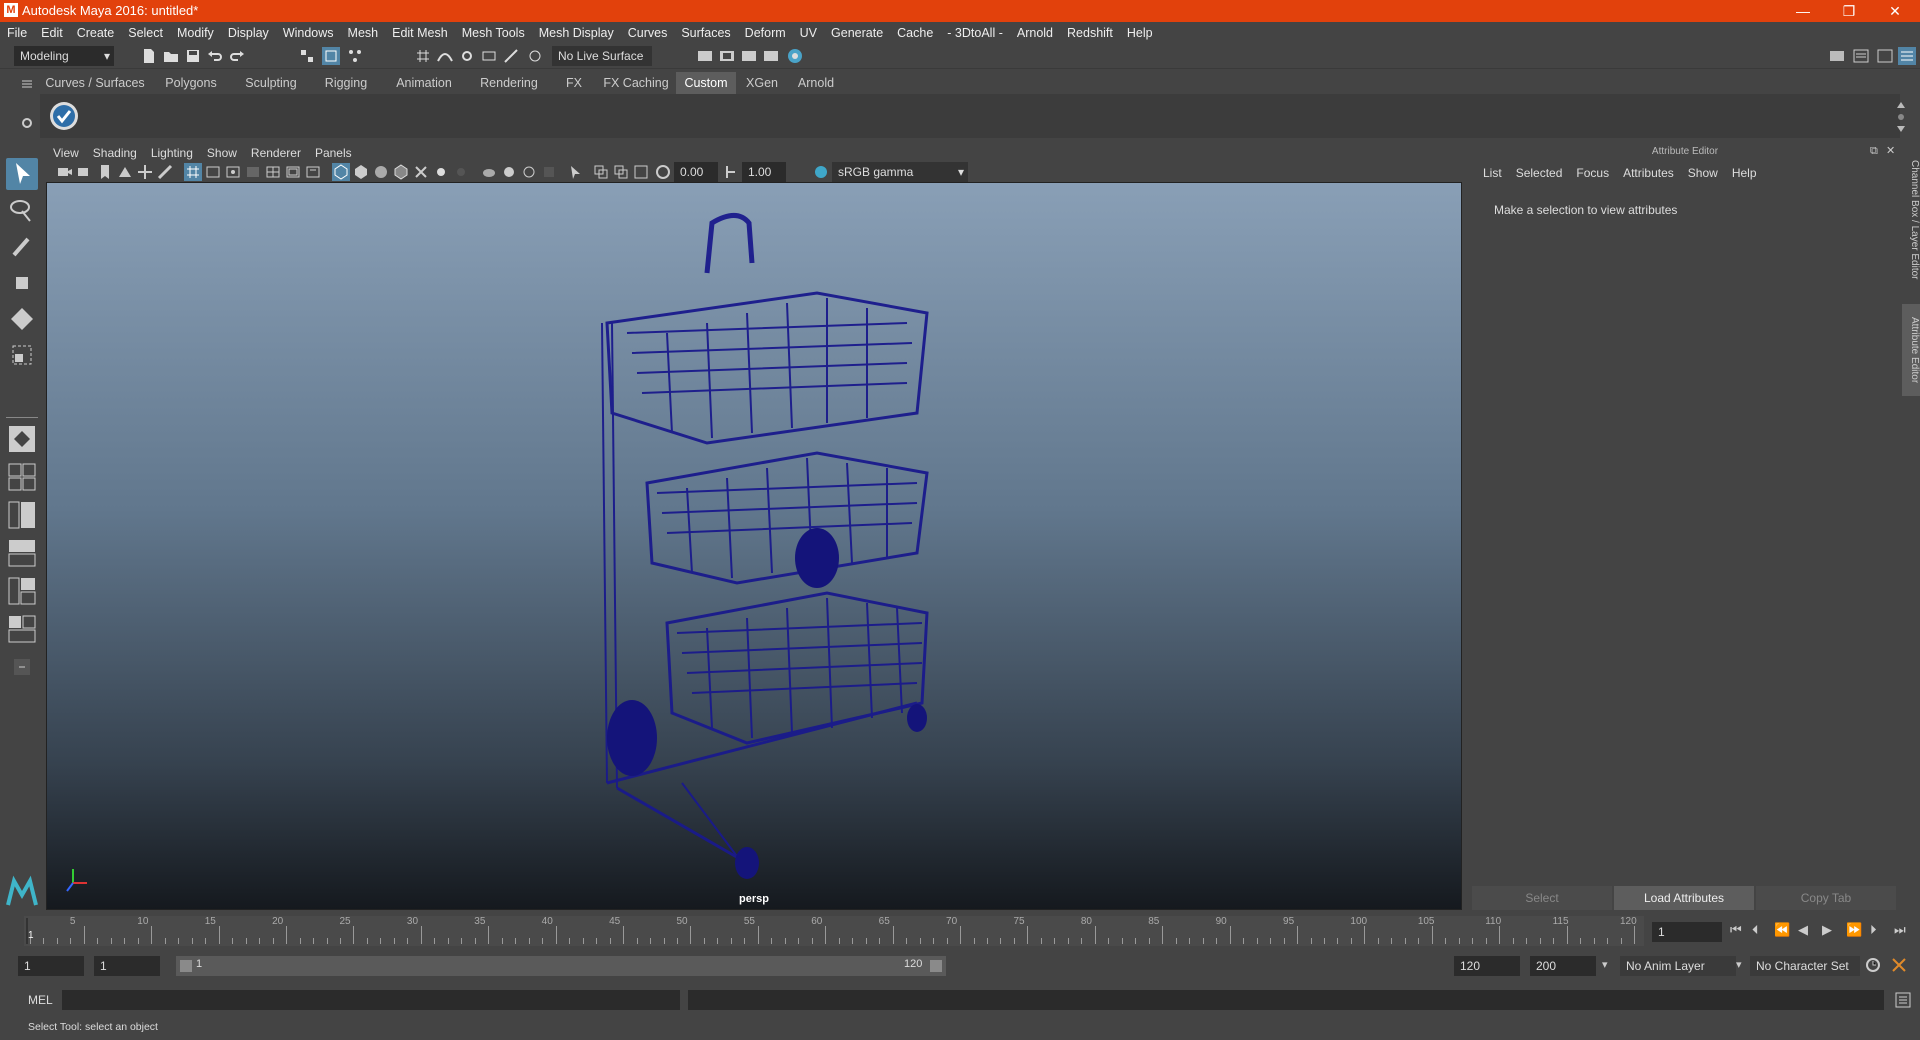 The image size is (1920, 1040). I want to click on tab-curves-surfaces: Curves / Surfaces, so click(95, 83).